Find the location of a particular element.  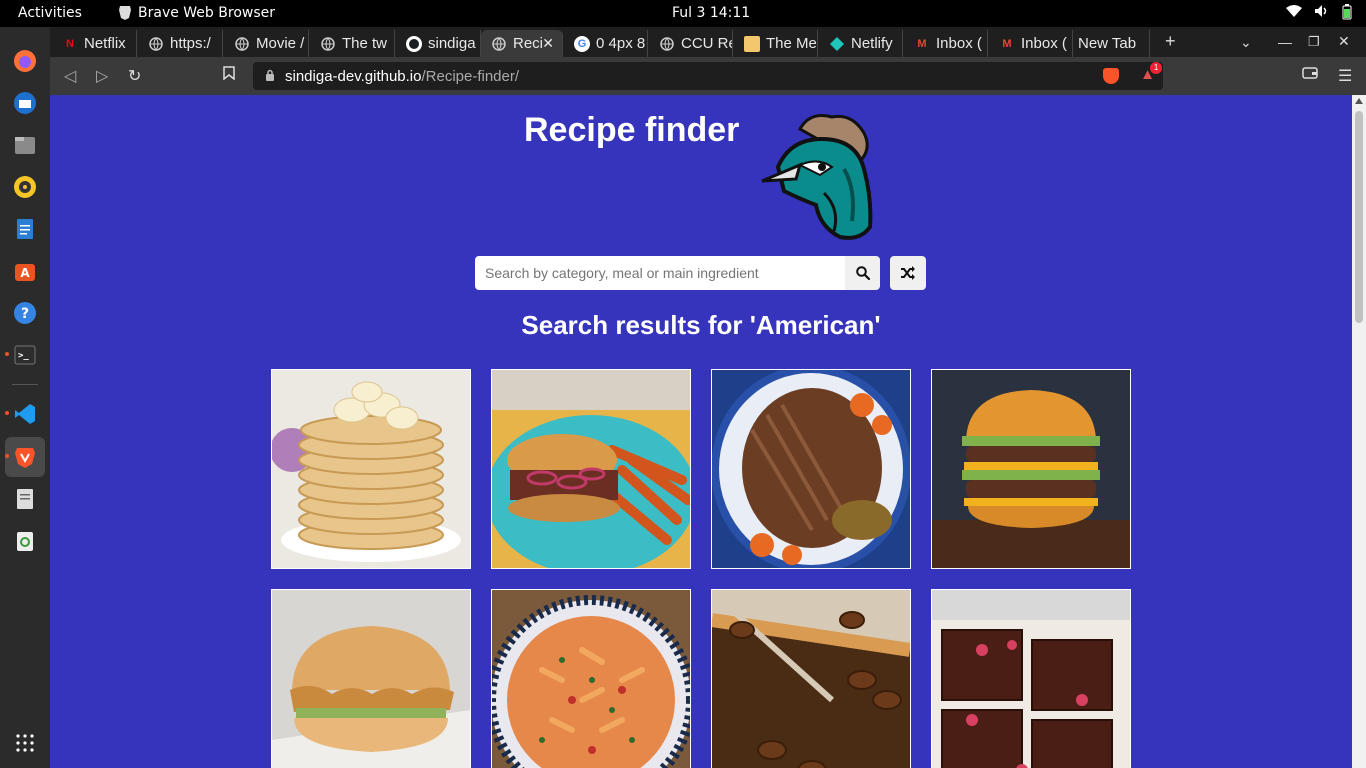

wallet-icon is located at coordinates (1310, 75).